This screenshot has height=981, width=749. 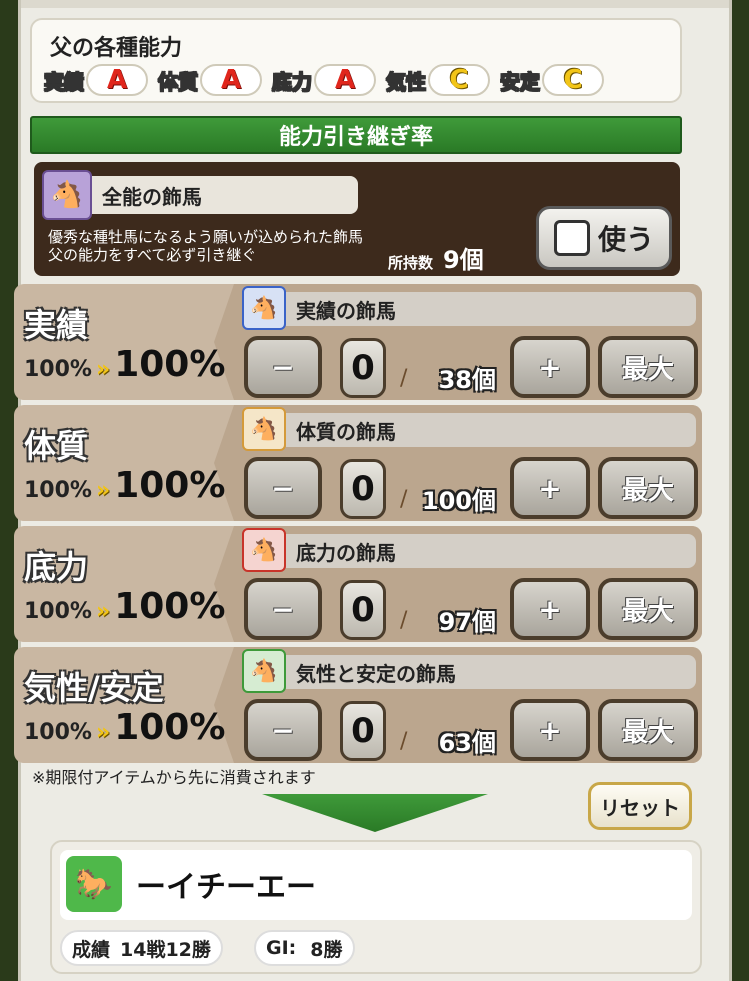 I want to click on ability-grade-jisseki: A, so click(x=117, y=80).